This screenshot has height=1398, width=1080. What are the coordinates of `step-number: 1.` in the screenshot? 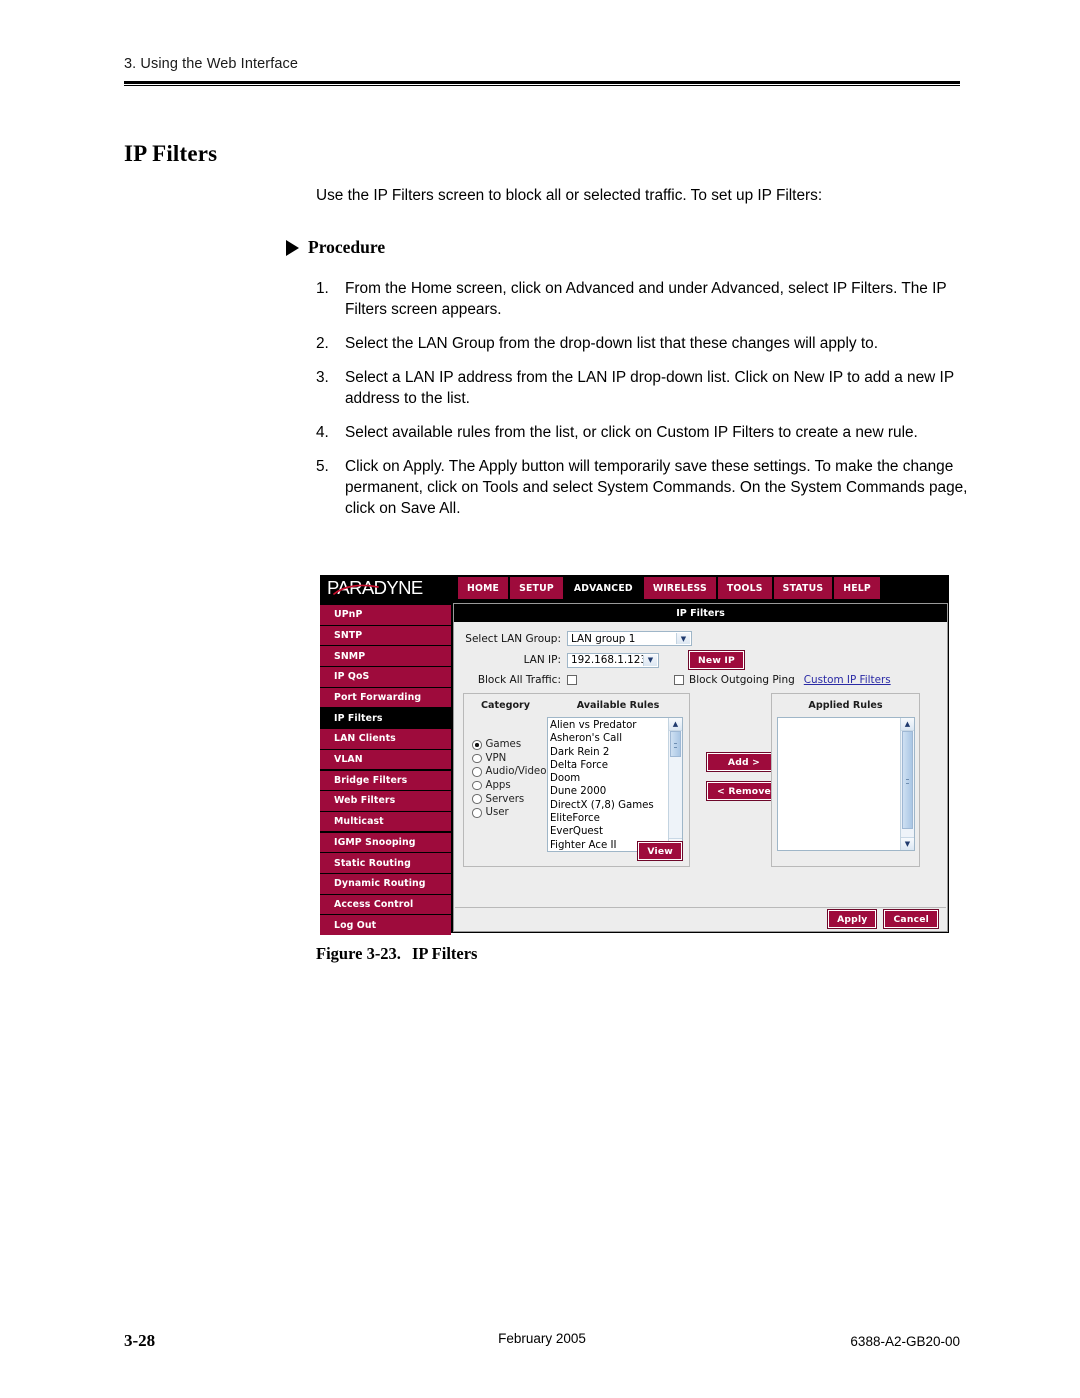 It's located at (322, 288).